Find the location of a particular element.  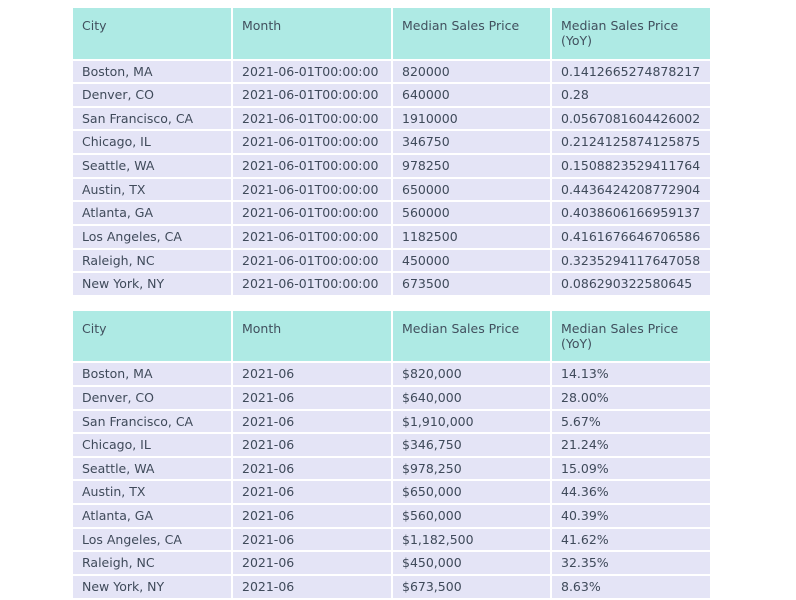

cell-city: San Francisco, CA is located at coordinates (153, 422).